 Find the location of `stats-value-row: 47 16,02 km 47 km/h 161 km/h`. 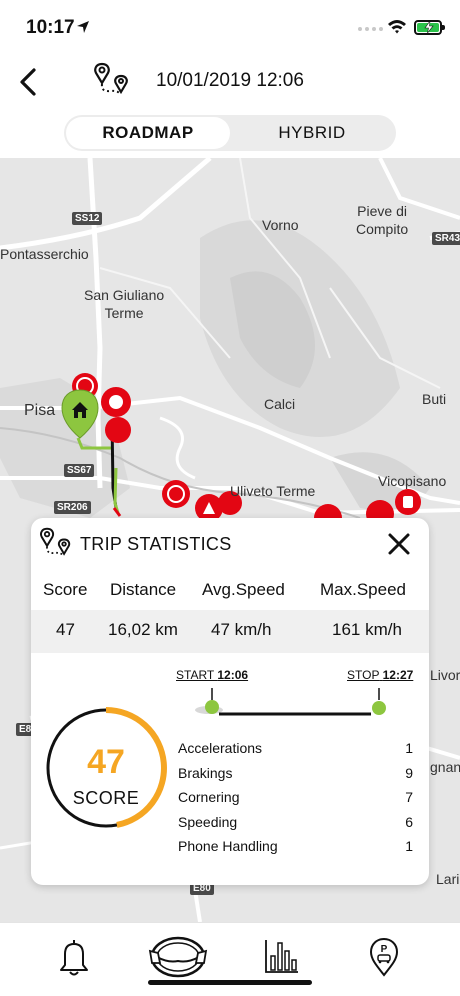

stats-value-row: 47 16,02 km 47 km/h 161 km/h is located at coordinates (230, 631).